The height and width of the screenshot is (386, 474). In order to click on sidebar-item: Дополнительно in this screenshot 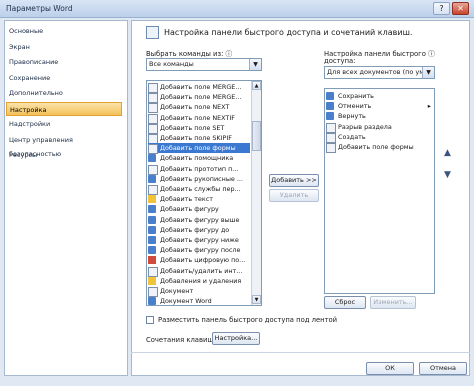, I will do `click(64, 93)`.